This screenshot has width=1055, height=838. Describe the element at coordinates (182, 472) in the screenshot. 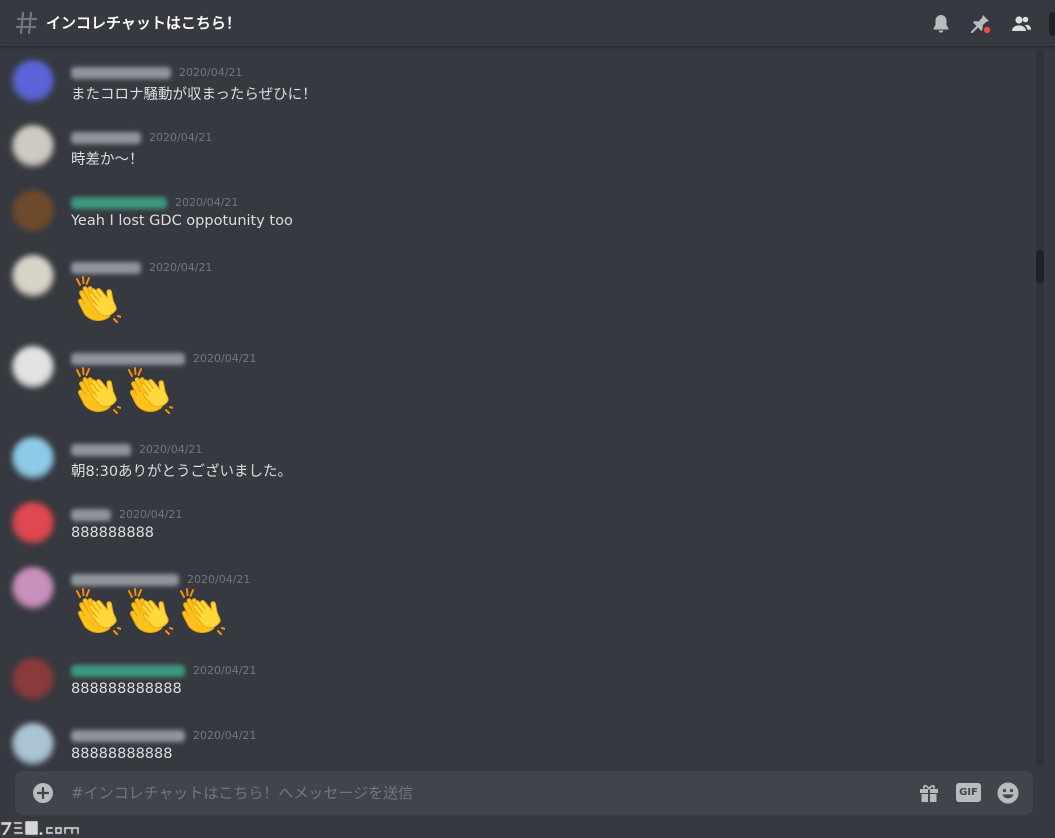

I see `message-text: 朝8:30ありがとうございました。` at that location.